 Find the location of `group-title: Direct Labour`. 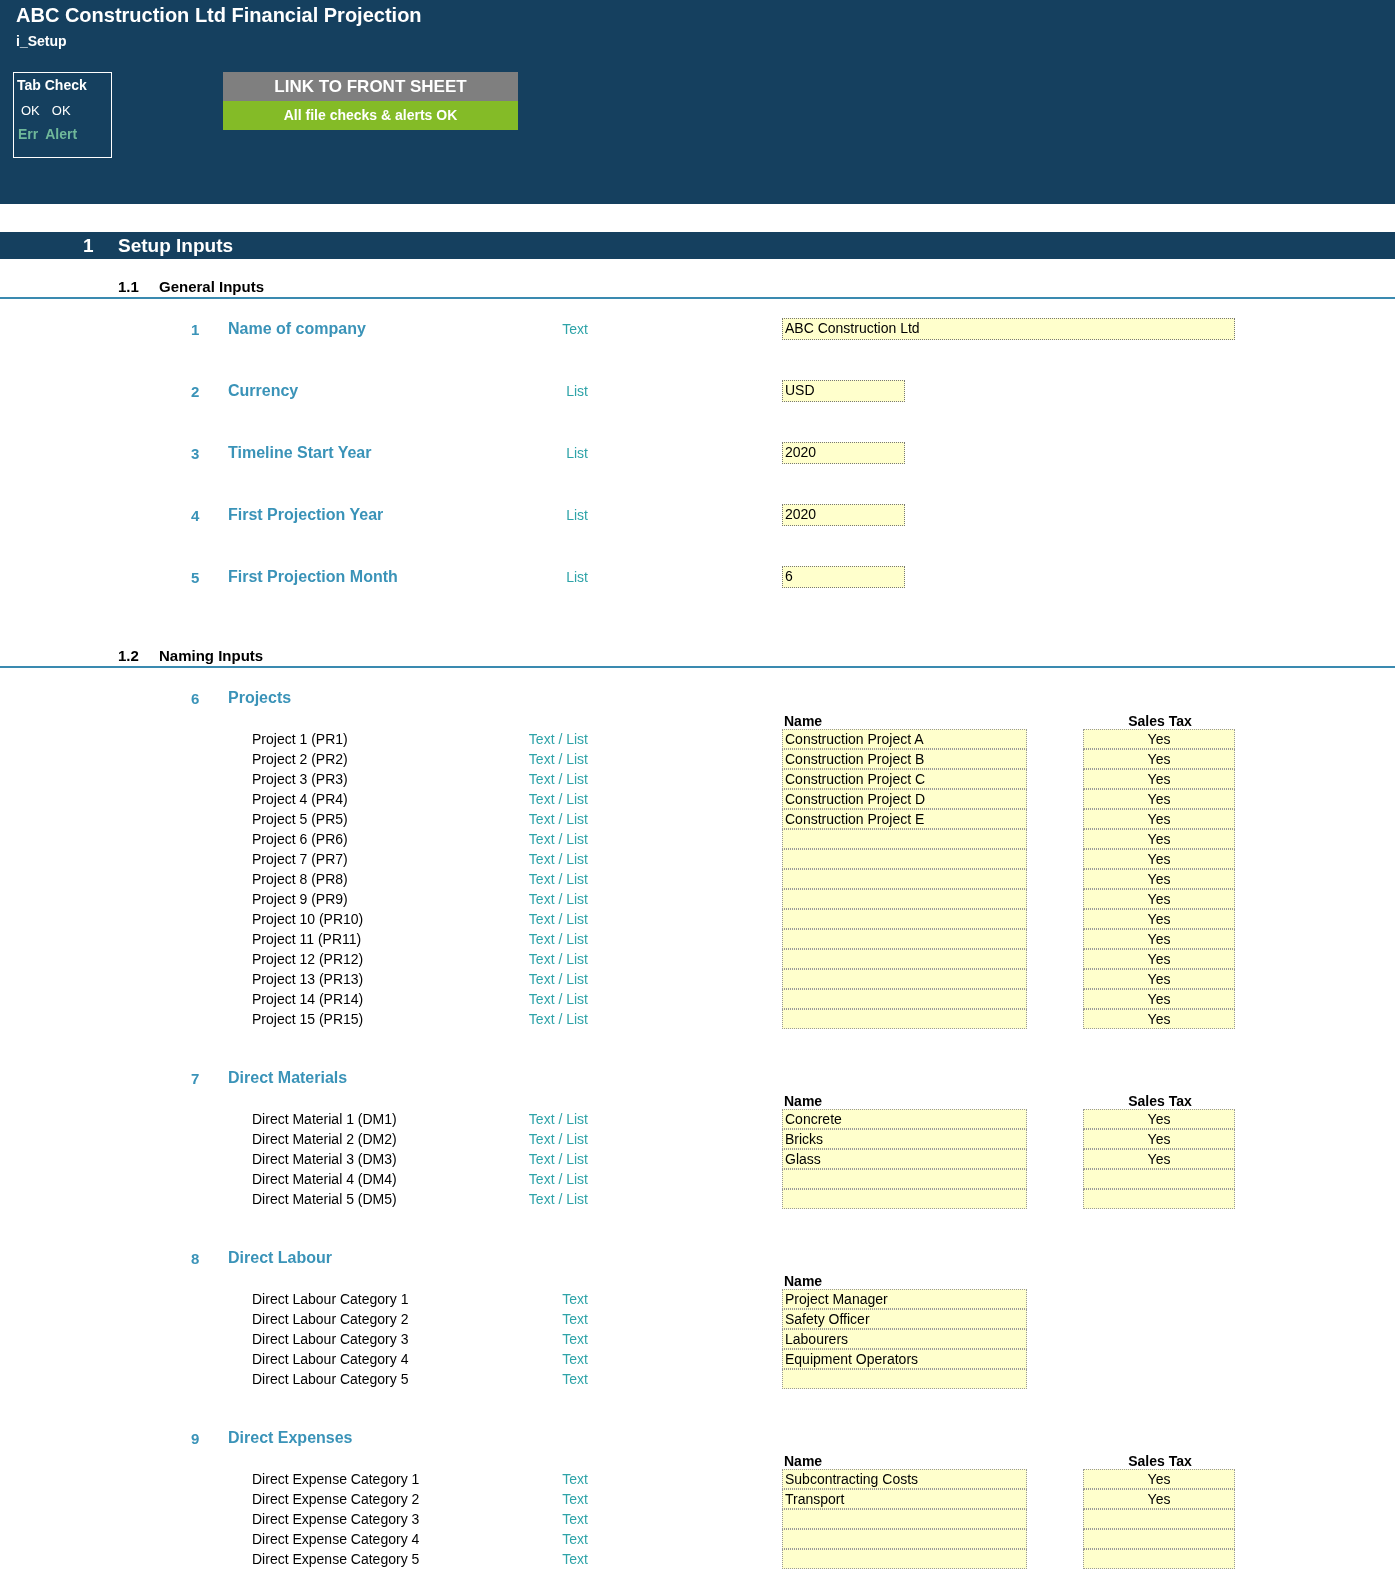

group-title: Direct Labour is located at coordinates (280, 1258).